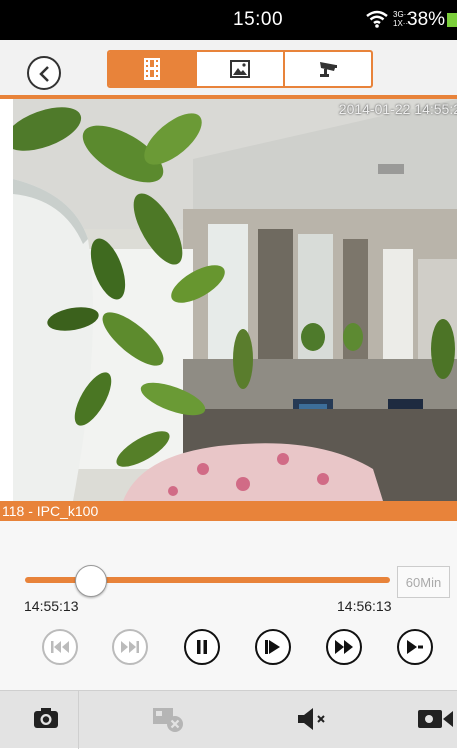 The image size is (457, 749). I want to click on end-time: 14:56:13, so click(364, 606).